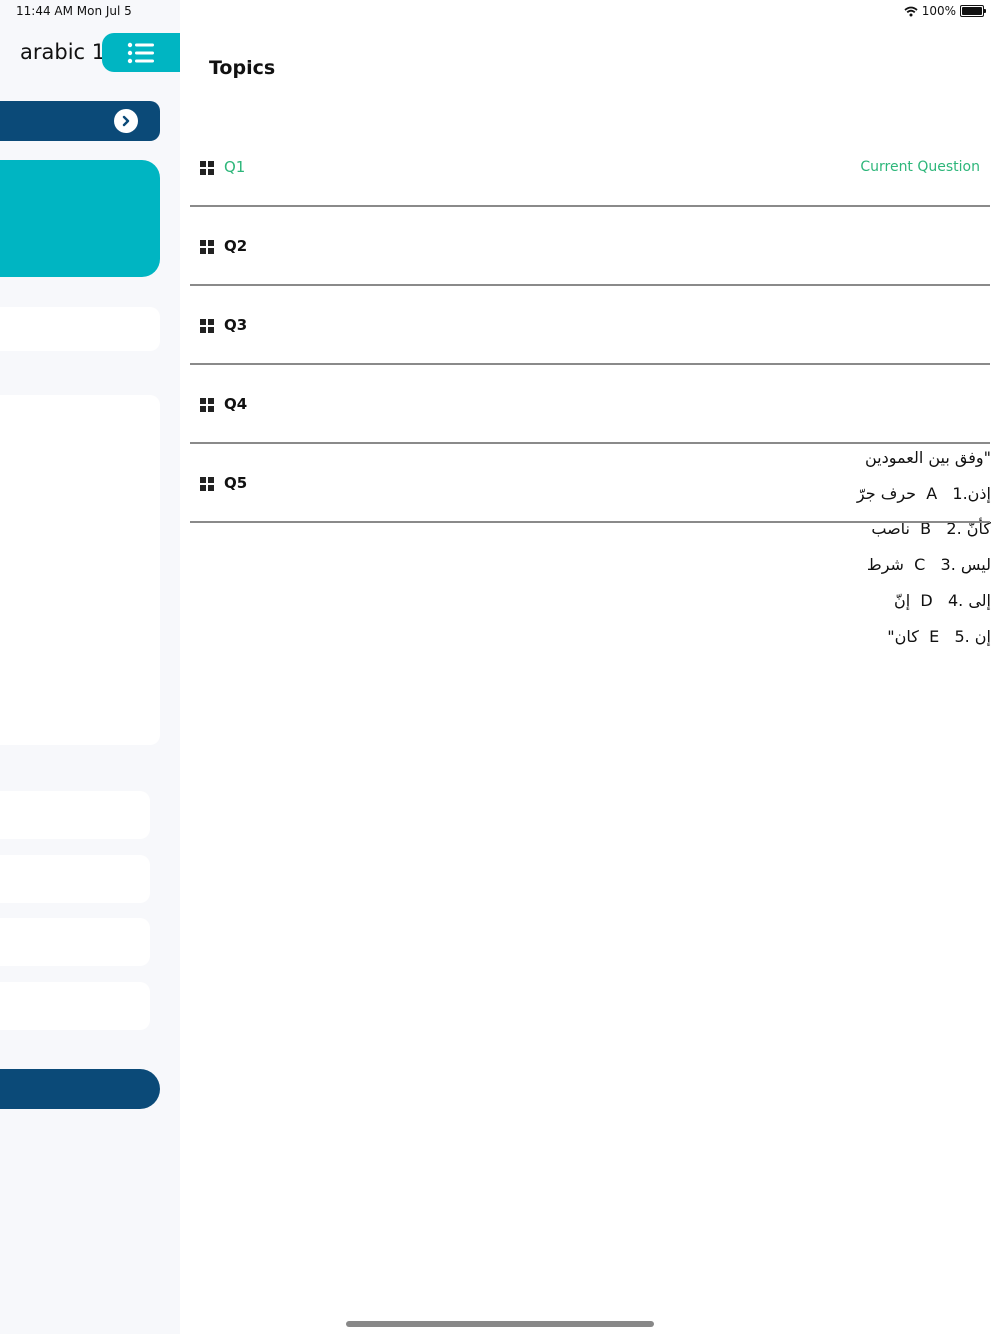 The height and width of the screenshot is (1334, 1000). What do you see at coordinates (74, 11) in the screenshot?
I see `status-time: 11:44 AM Mon Jul 5` at bounding box center [74, 11].